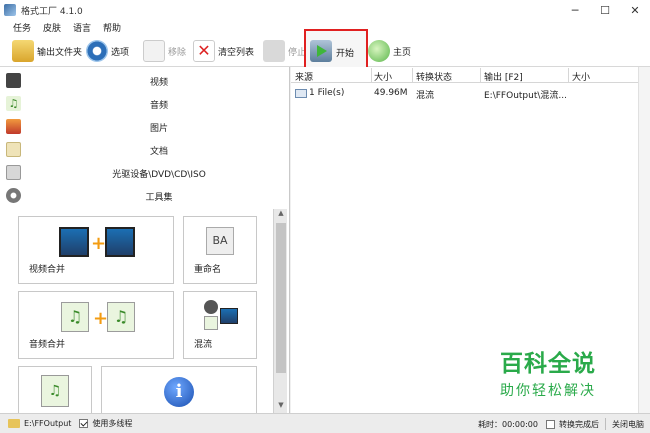 The image size is (650, 433). I want to click on info-icon: i, so click(179, 392).